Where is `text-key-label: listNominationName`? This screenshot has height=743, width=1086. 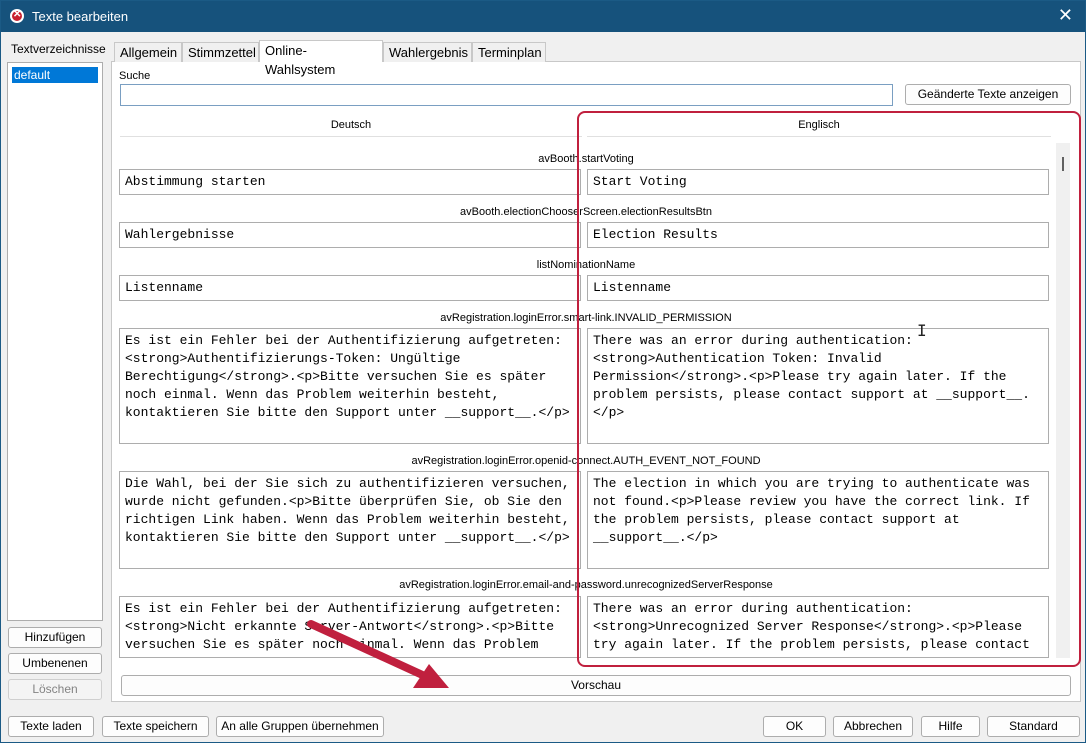
text-key-label: listNominationName is located at coordinates (586, 265).